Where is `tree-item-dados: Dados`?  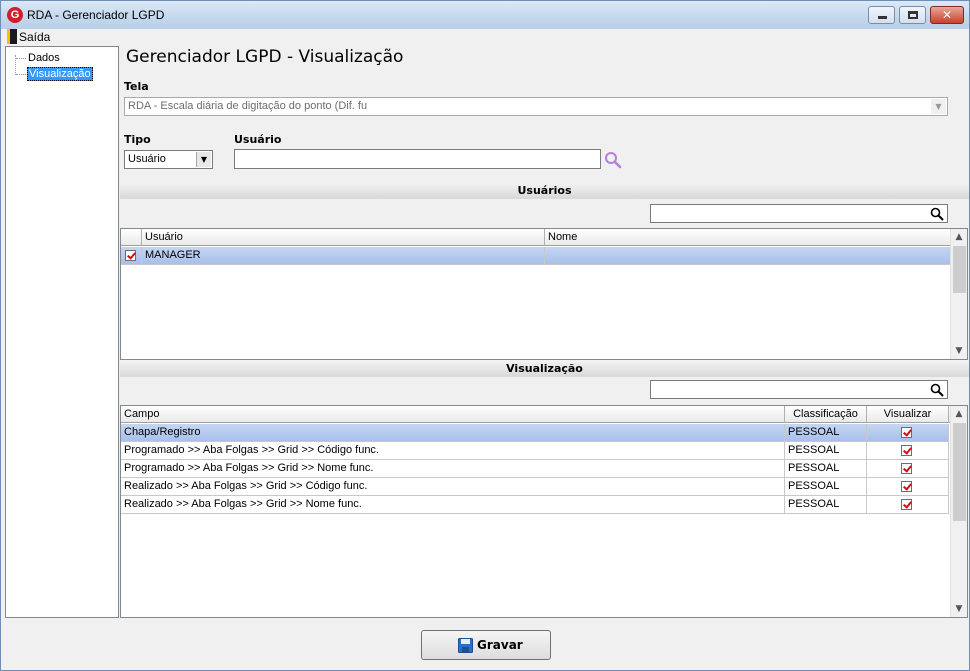 tree-item-dados: Dados is located at coordinates (44, 58).